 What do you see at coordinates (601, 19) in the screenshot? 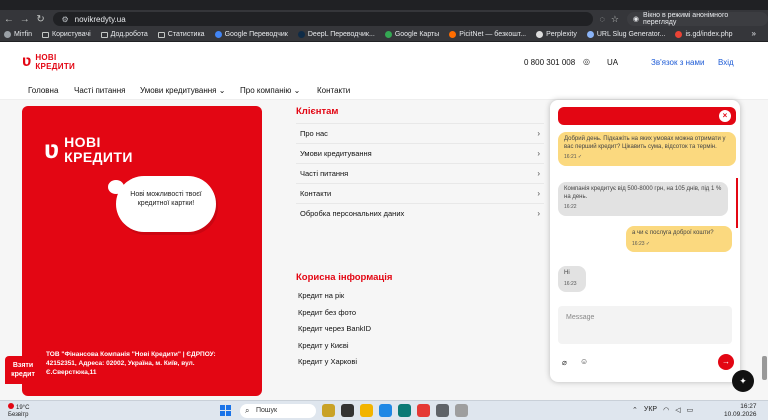
I see `eye-off-icon: ◌` at bounding box center [601, 19].